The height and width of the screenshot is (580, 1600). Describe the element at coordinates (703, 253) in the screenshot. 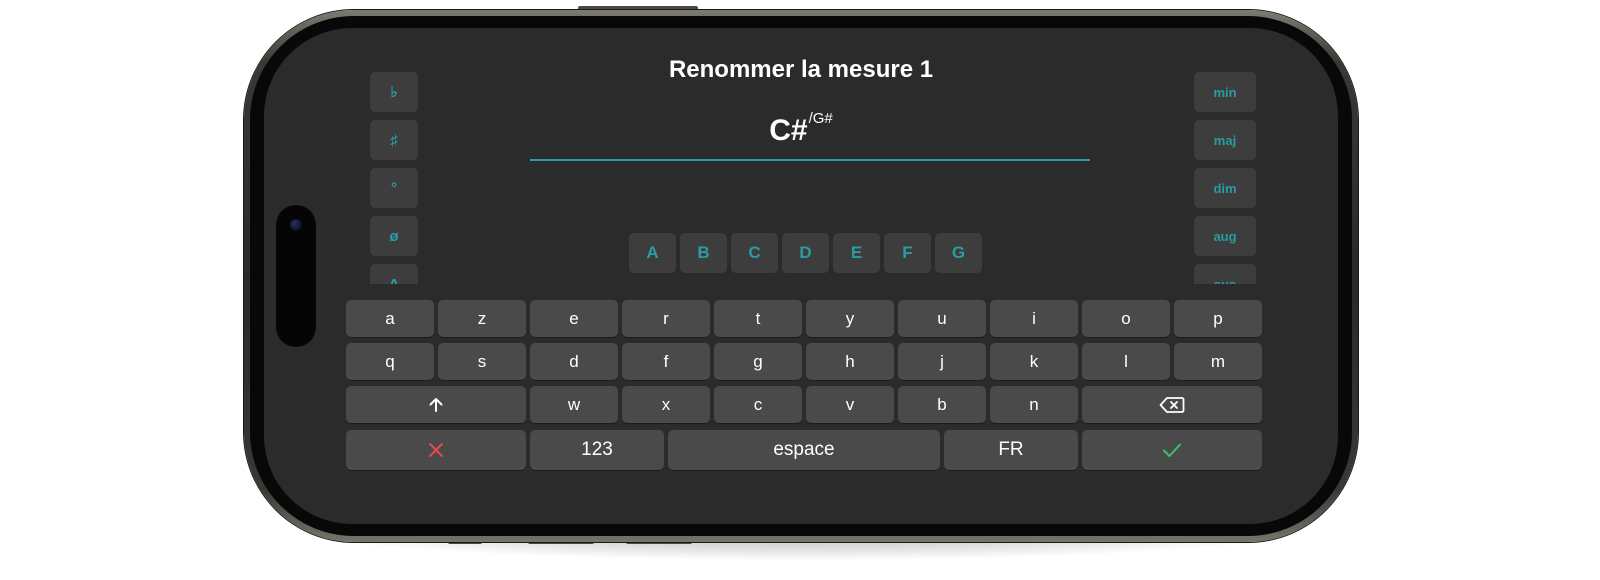

I see `note-button-b: B` at that location.